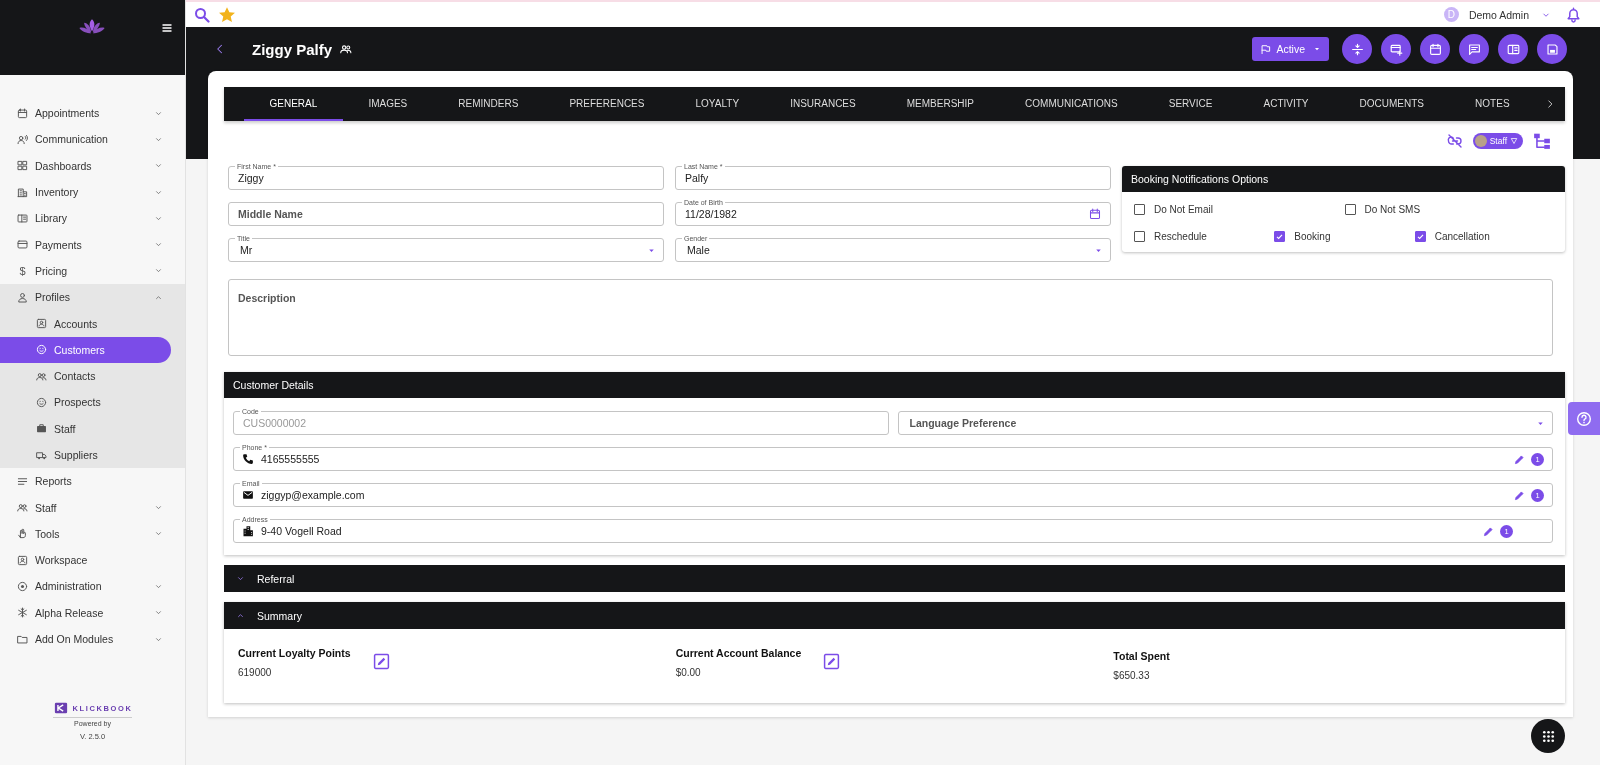 Image resolution: width=1600 pixels, height=765 pixels. Describe the element at coordinates (85, 376) in the screenshot. I see `sidebar-subitem: Contacts` at that location.